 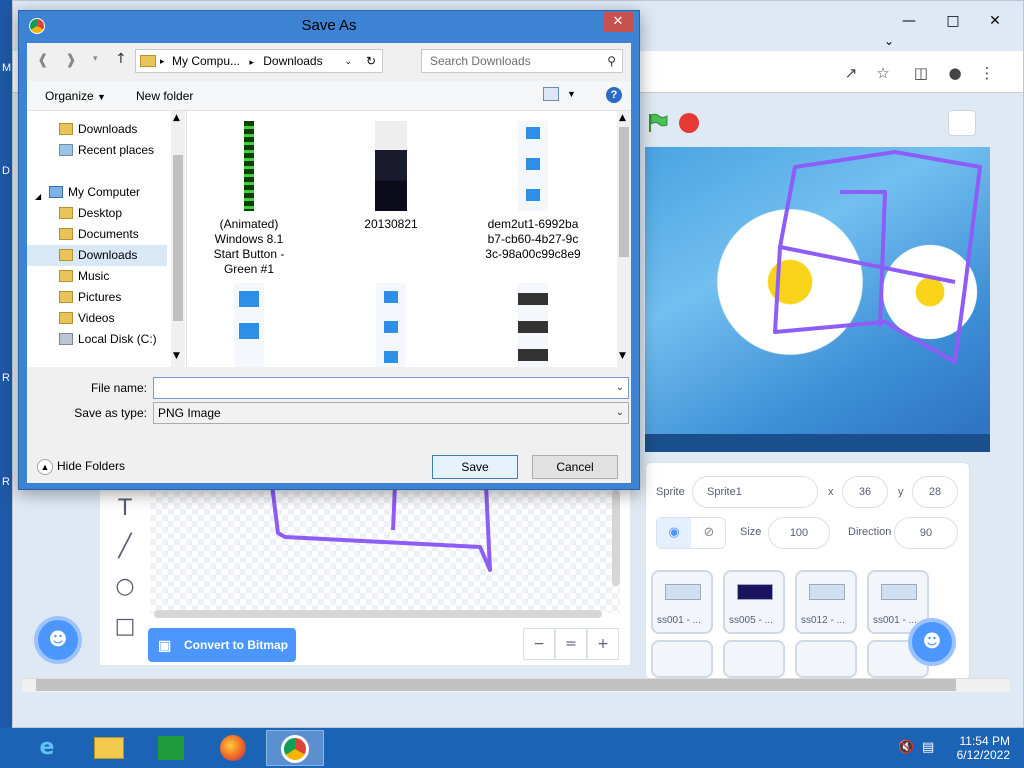 What do you see at coordinates (987, 73) in the screenshot?
I see `menu-icon: ⋮` at bounding box center [987, 73].